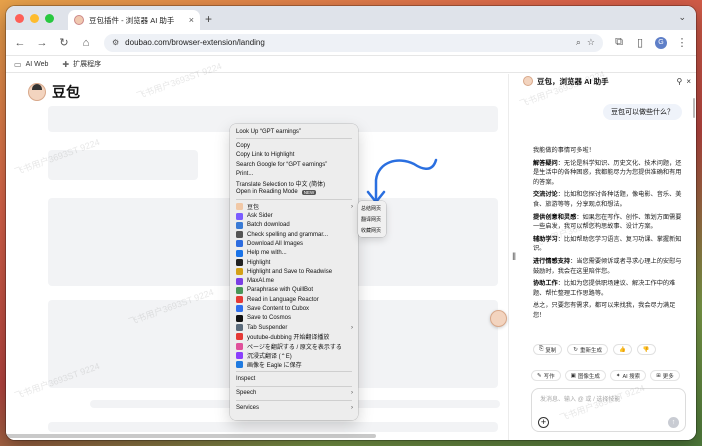 The width and height of the screenshot is (702, 446). What do you see at coordinates (248, 407) in the screenshot?
I see `menu-label: Services` at bounding box center [248, 407].